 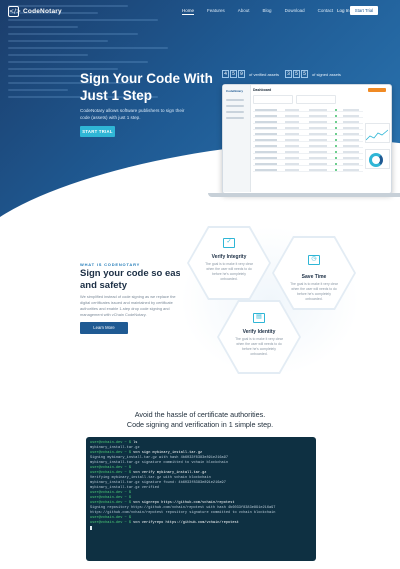 What do you see at coordinates (326, 11) in the screenshot?
I see `nav-link-contact: Contact` at bounding box center [326, 11].